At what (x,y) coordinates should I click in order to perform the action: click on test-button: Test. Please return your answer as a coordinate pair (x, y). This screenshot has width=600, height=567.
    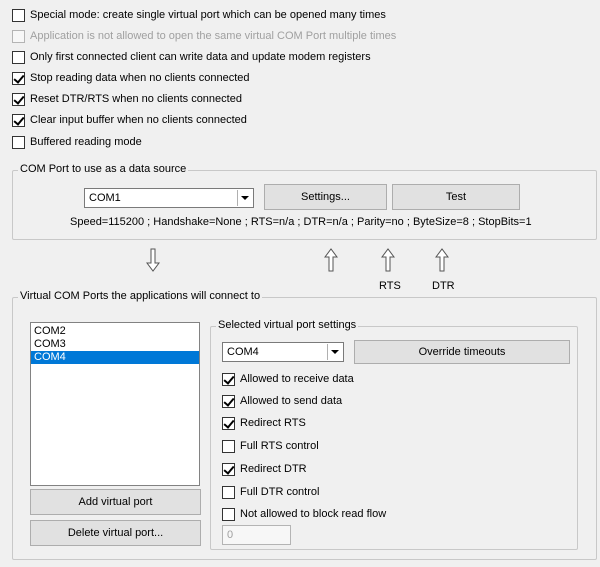
    Looking at the image, I should click on (456, 197).